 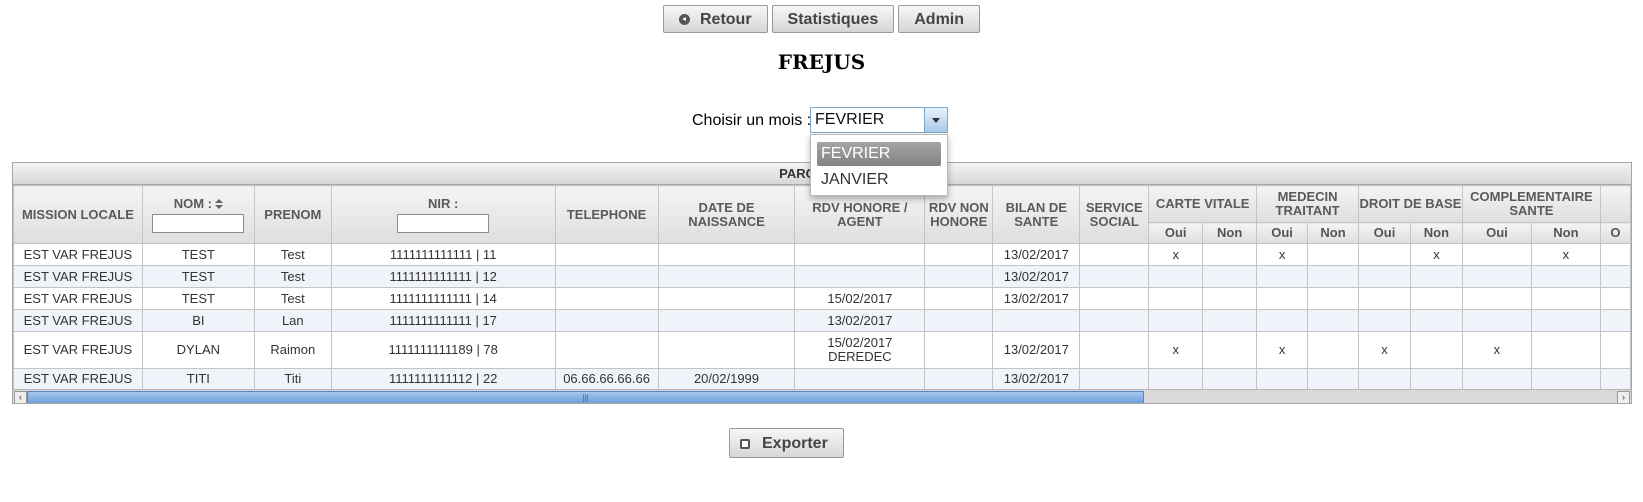 What do you see at coordinates (443, 276) in the screenshot?
I see `cell-nir: 1111111111111 | 12` at bounding box center [443, 276].